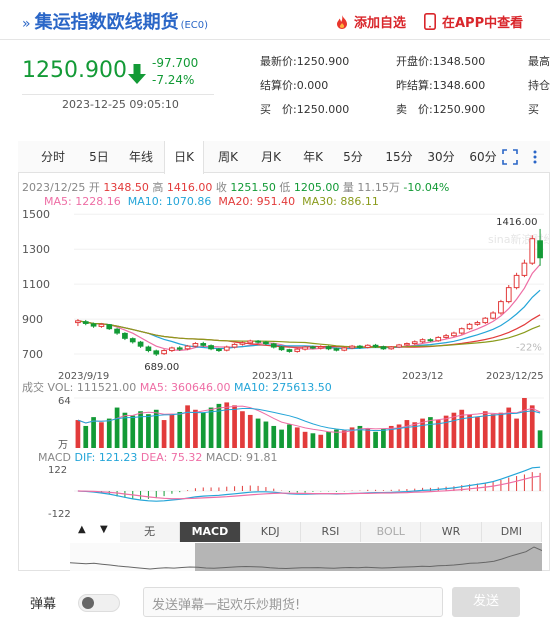  What do you see at coordinates (161, 367) in the screenshot?
I see `low-annotation: 689.00` at bounding box center [161, 367].